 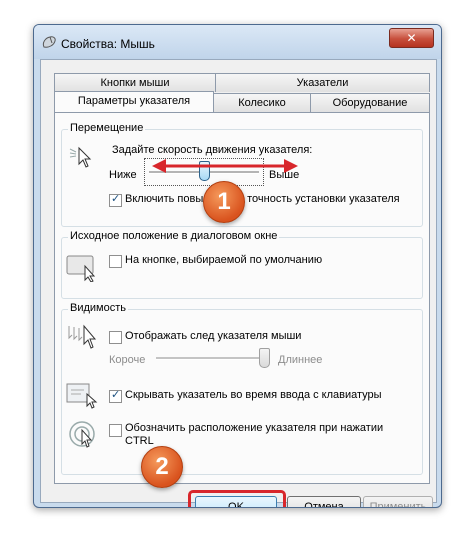 I want to click on step-1-callout: 1, so click(x=224, y=202).